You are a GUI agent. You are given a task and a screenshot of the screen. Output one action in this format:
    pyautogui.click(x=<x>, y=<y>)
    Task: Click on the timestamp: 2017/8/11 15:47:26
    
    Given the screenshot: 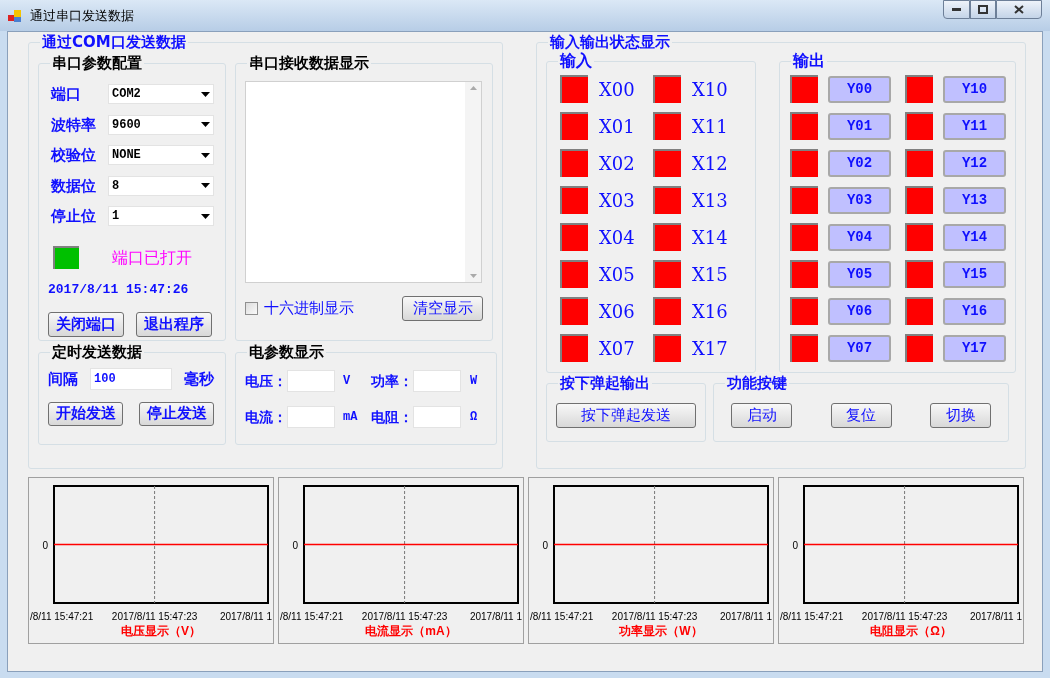 What is the action you would take?
    pyautogui.click(x=119, y=289)
    